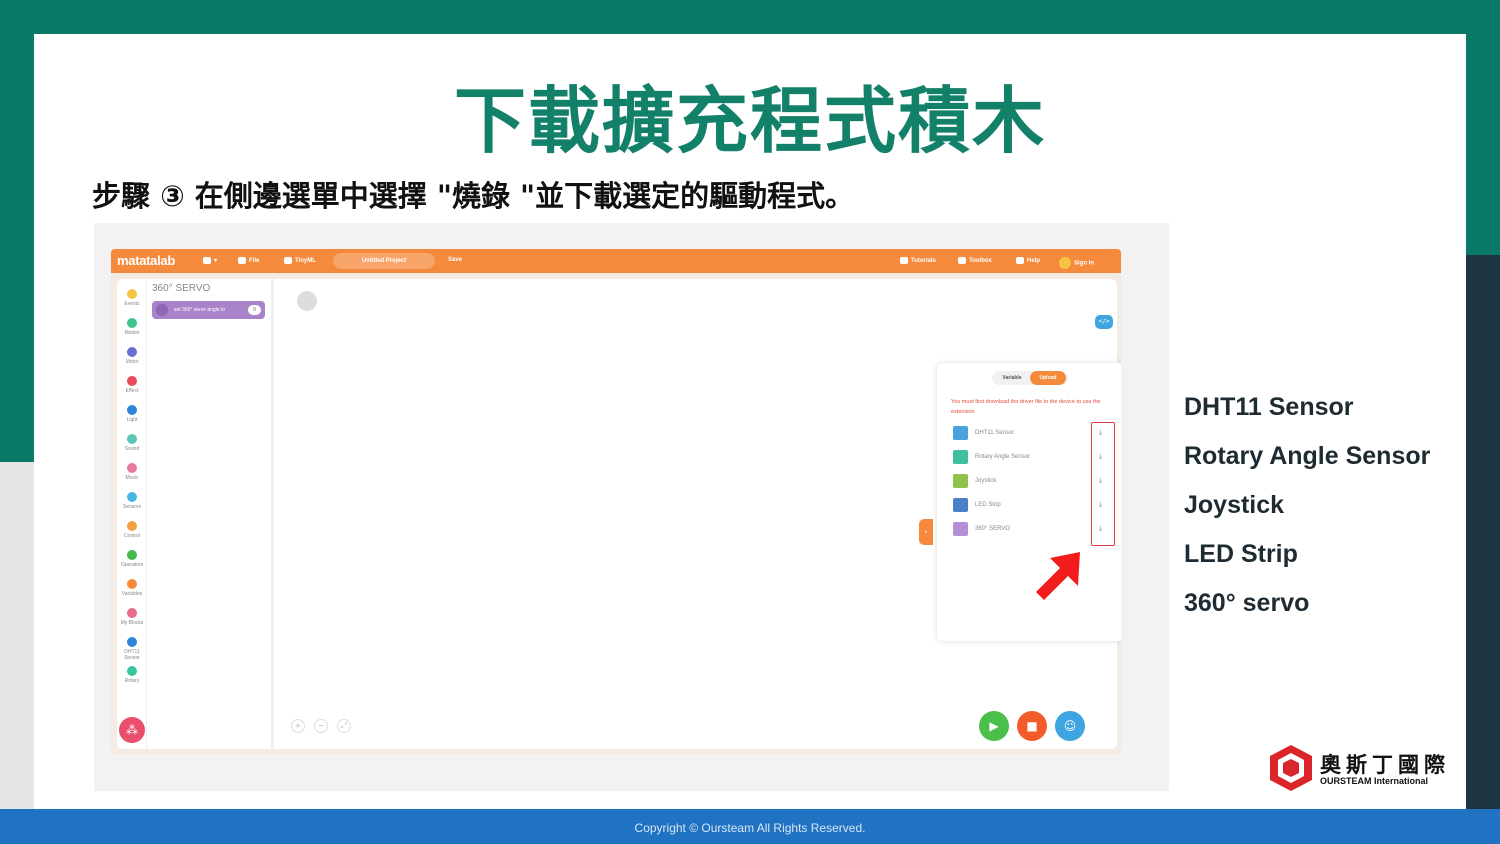 The width and height of the screenshot is (1500, 844). I want to click on block-palette: 360° SERVO set 360° servo angle to 0, so click(211, 514).